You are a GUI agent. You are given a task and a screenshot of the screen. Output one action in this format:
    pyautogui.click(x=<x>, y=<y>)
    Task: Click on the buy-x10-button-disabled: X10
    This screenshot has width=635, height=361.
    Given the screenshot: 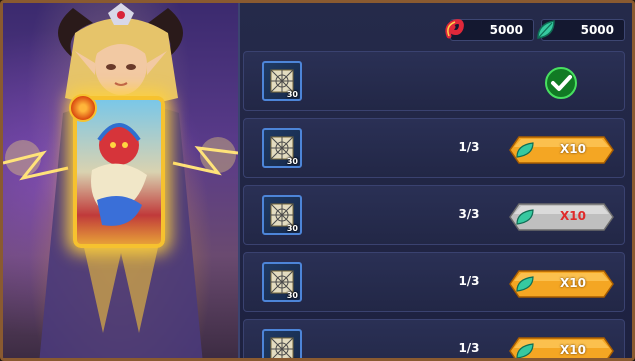 What is the action you would take?
    pyautogui.click(x=561, y=217)
    